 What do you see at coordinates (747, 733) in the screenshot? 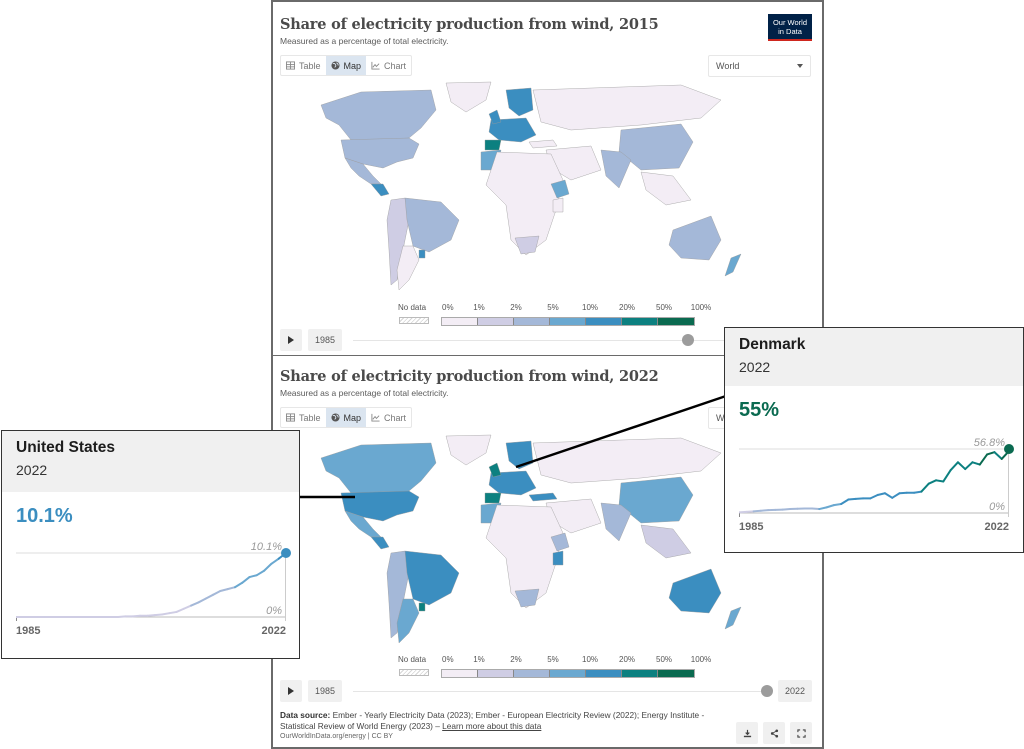
I see `download-button` at bounding box center [747, 733].